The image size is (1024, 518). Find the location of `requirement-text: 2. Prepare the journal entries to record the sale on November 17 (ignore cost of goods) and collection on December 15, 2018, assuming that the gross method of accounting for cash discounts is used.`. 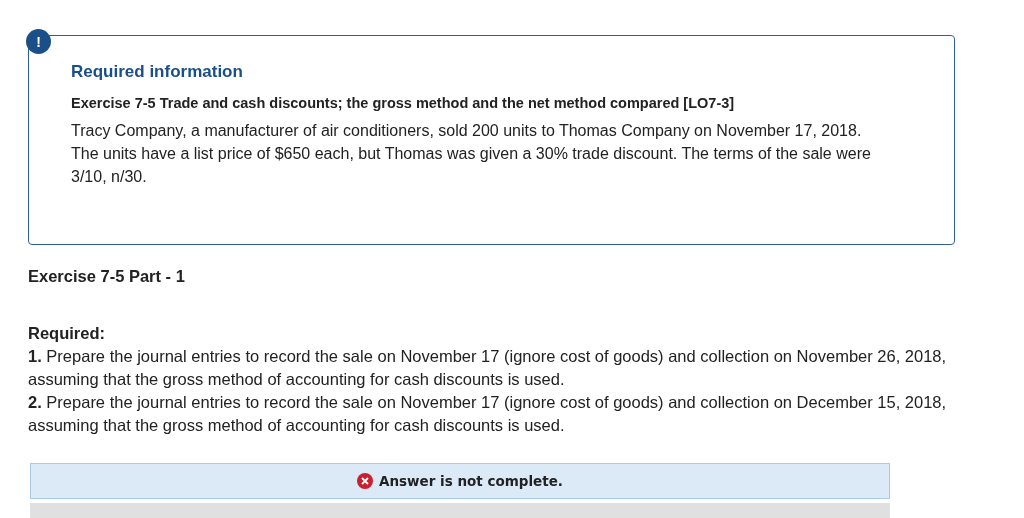

requirement-text: 2. Prepare the journal entries to record the sale on November 17 (ignore cost of goods) and collection on December 15, 2018, assuming that the gross method of accounting for cash discounts is used. is located at coordinates (488, 414).